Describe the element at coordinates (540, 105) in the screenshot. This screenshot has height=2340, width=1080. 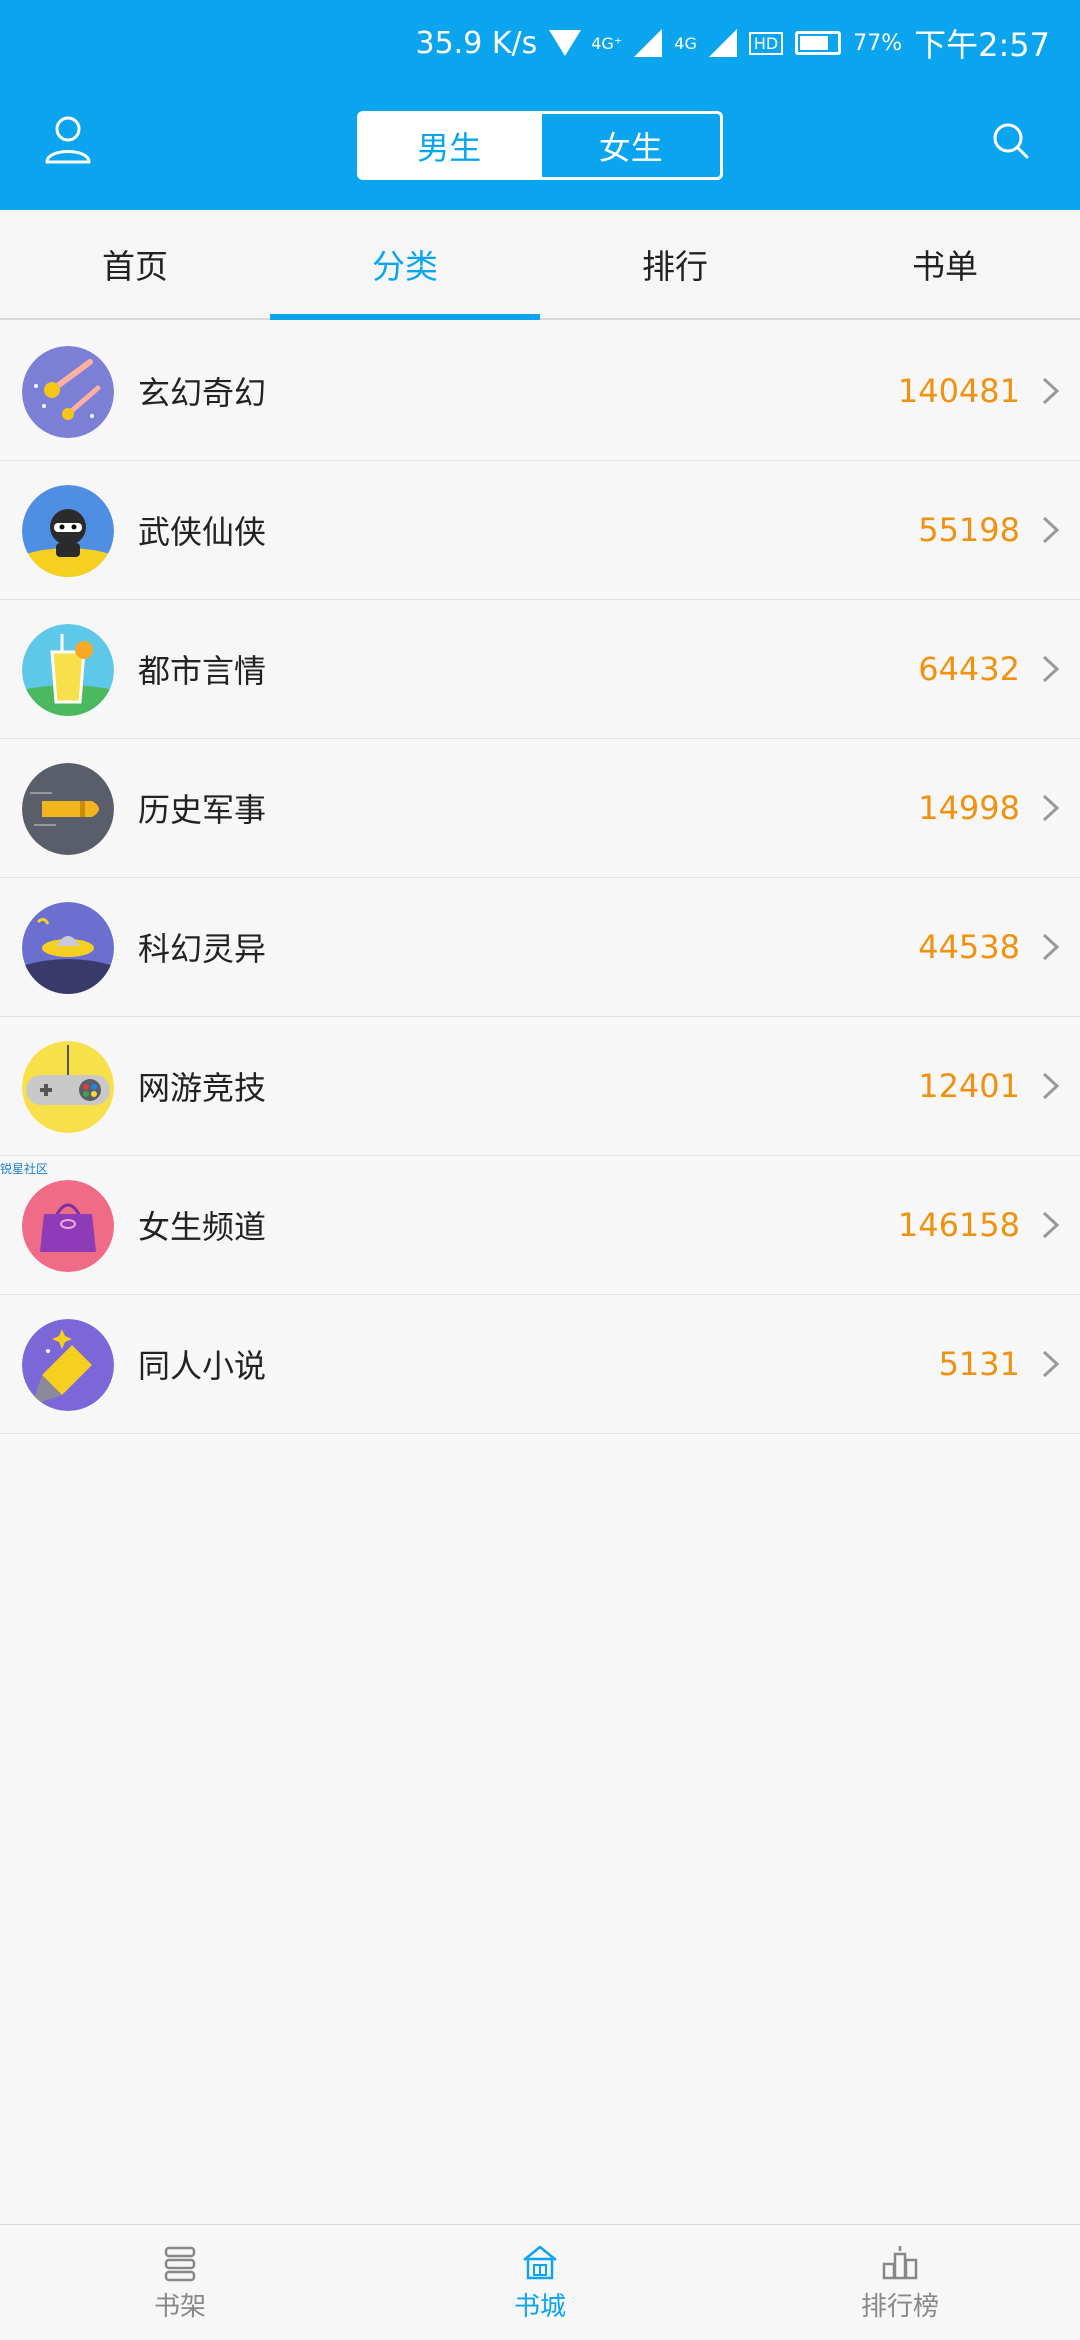
I see `app-header: 35.9 K/s 4G⁺ 4G HD 77% 下午2:57 男生 女生` at that location.